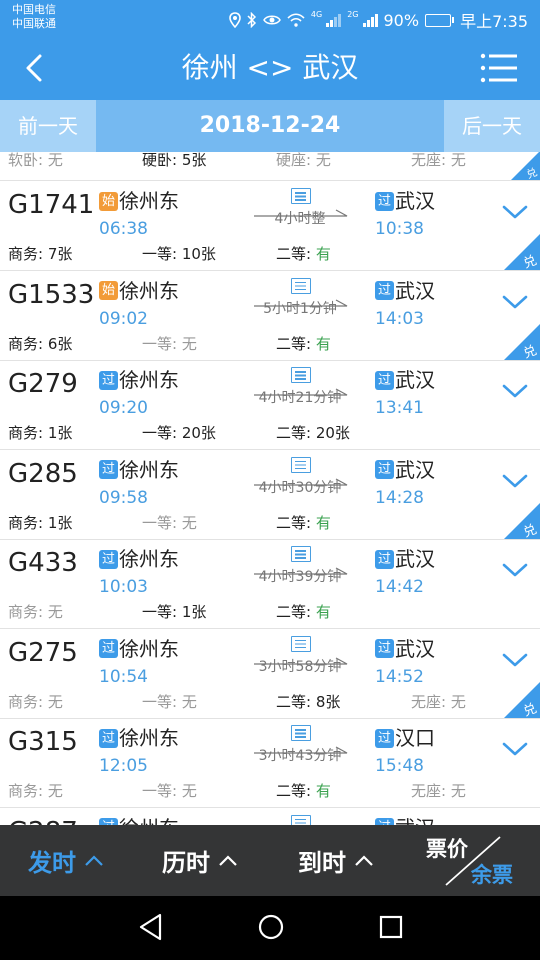 Image resolution: width=540 pixels, height=960 pixels. What do you see at coordinates (160, 701) in the screenshot?
I see `seat-class-label: 一等:` at bounding box center [160, 701].